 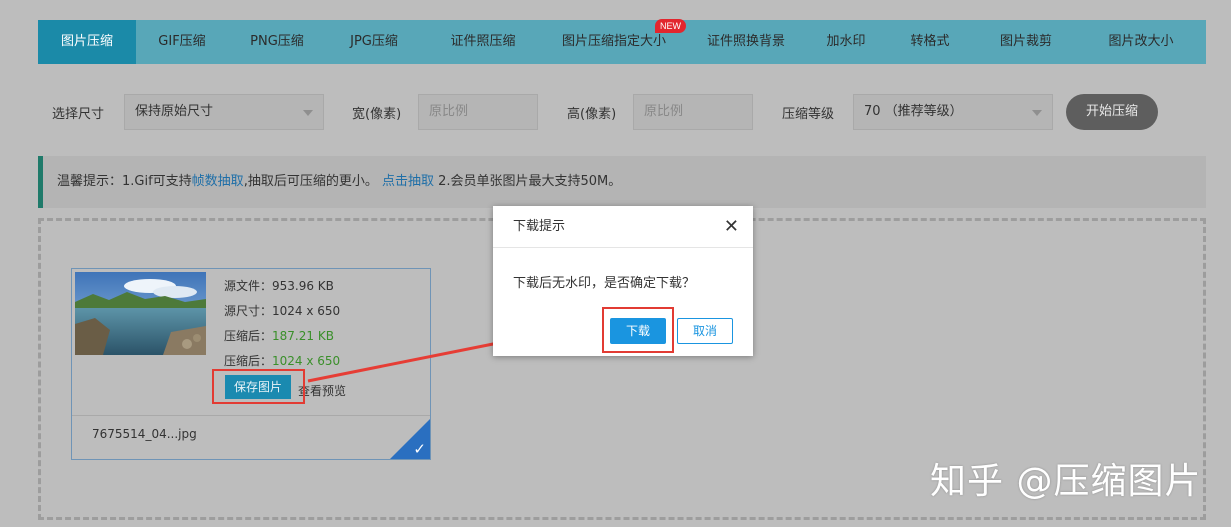 I want to click on tip-middle: ,抽取后可压缩的更小。, so click(x=312, y=181).